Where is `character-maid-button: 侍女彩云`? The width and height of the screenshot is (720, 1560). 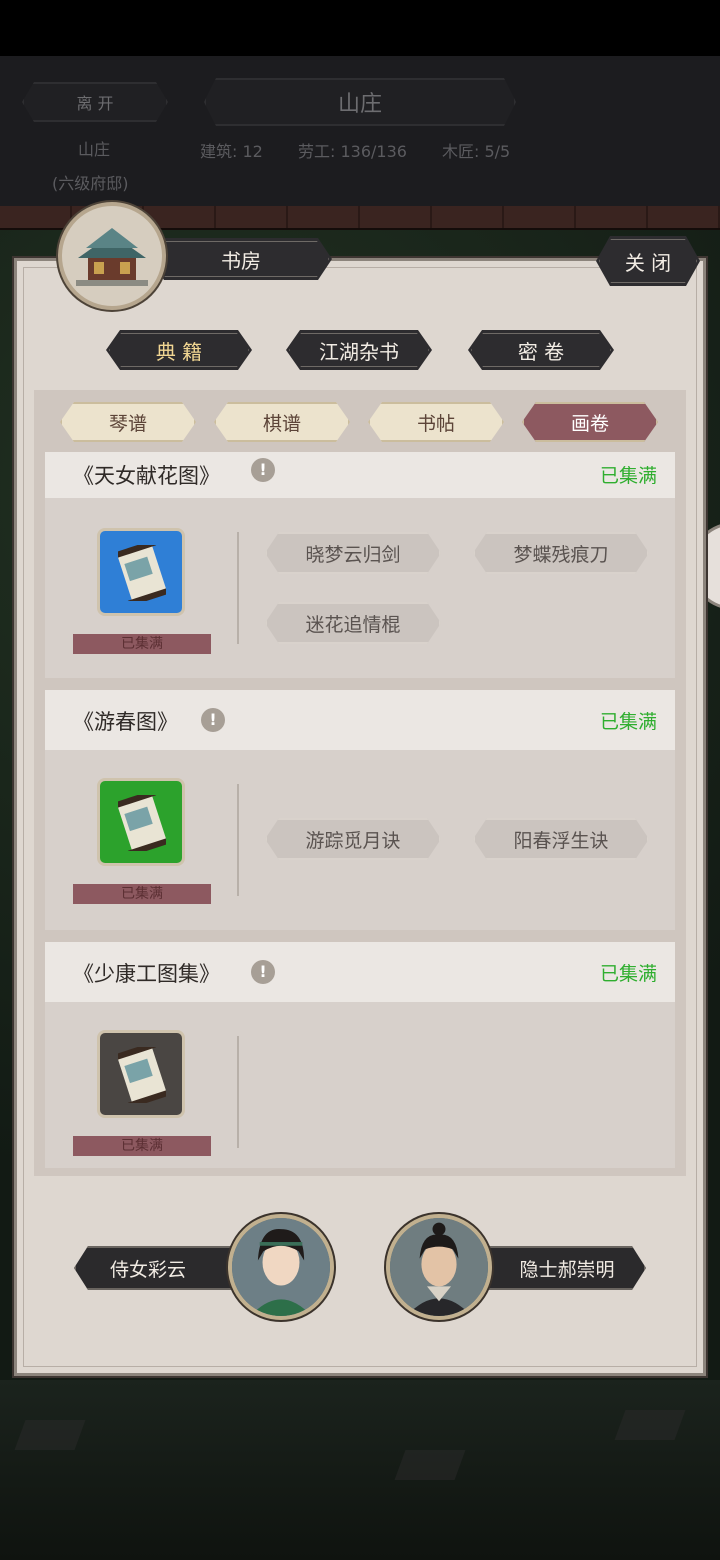 character-maid-button: 侍女彩云 is located at coordinates (162, 1268).